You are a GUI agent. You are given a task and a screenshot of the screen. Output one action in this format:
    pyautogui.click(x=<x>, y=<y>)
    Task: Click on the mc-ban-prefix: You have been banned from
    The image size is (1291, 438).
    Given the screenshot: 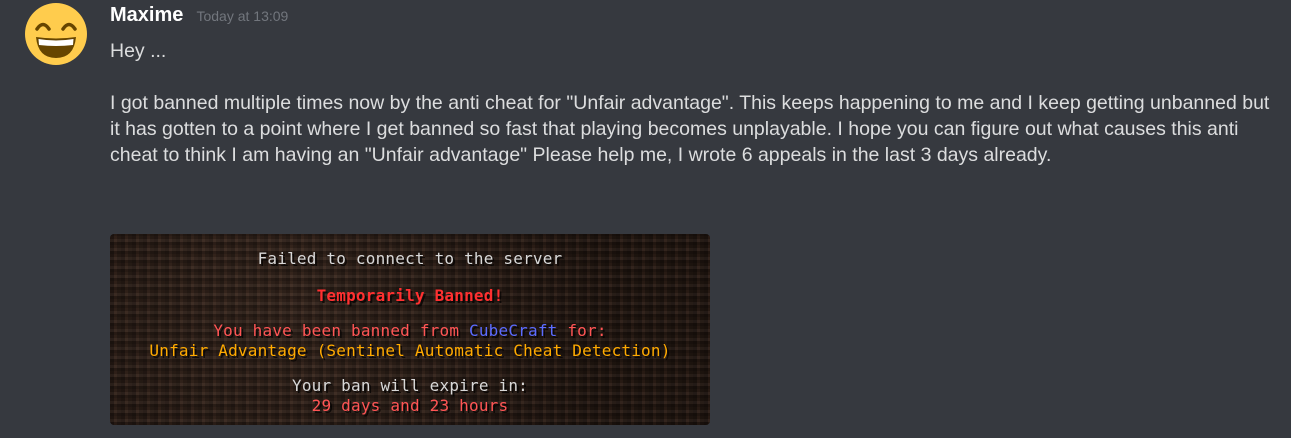 What is the action you would take?
    pyautogui.click(x=341, y=330)
    